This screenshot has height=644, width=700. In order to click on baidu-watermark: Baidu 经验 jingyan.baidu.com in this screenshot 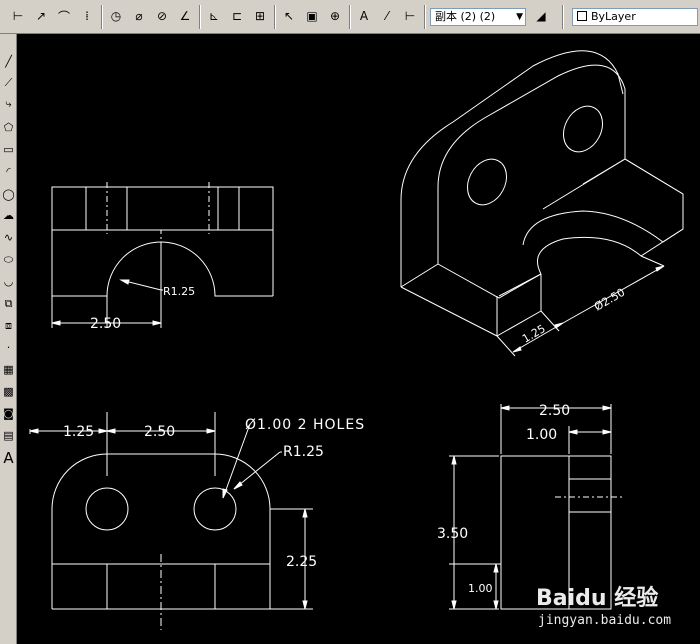, I will do `click(616, 610)`.